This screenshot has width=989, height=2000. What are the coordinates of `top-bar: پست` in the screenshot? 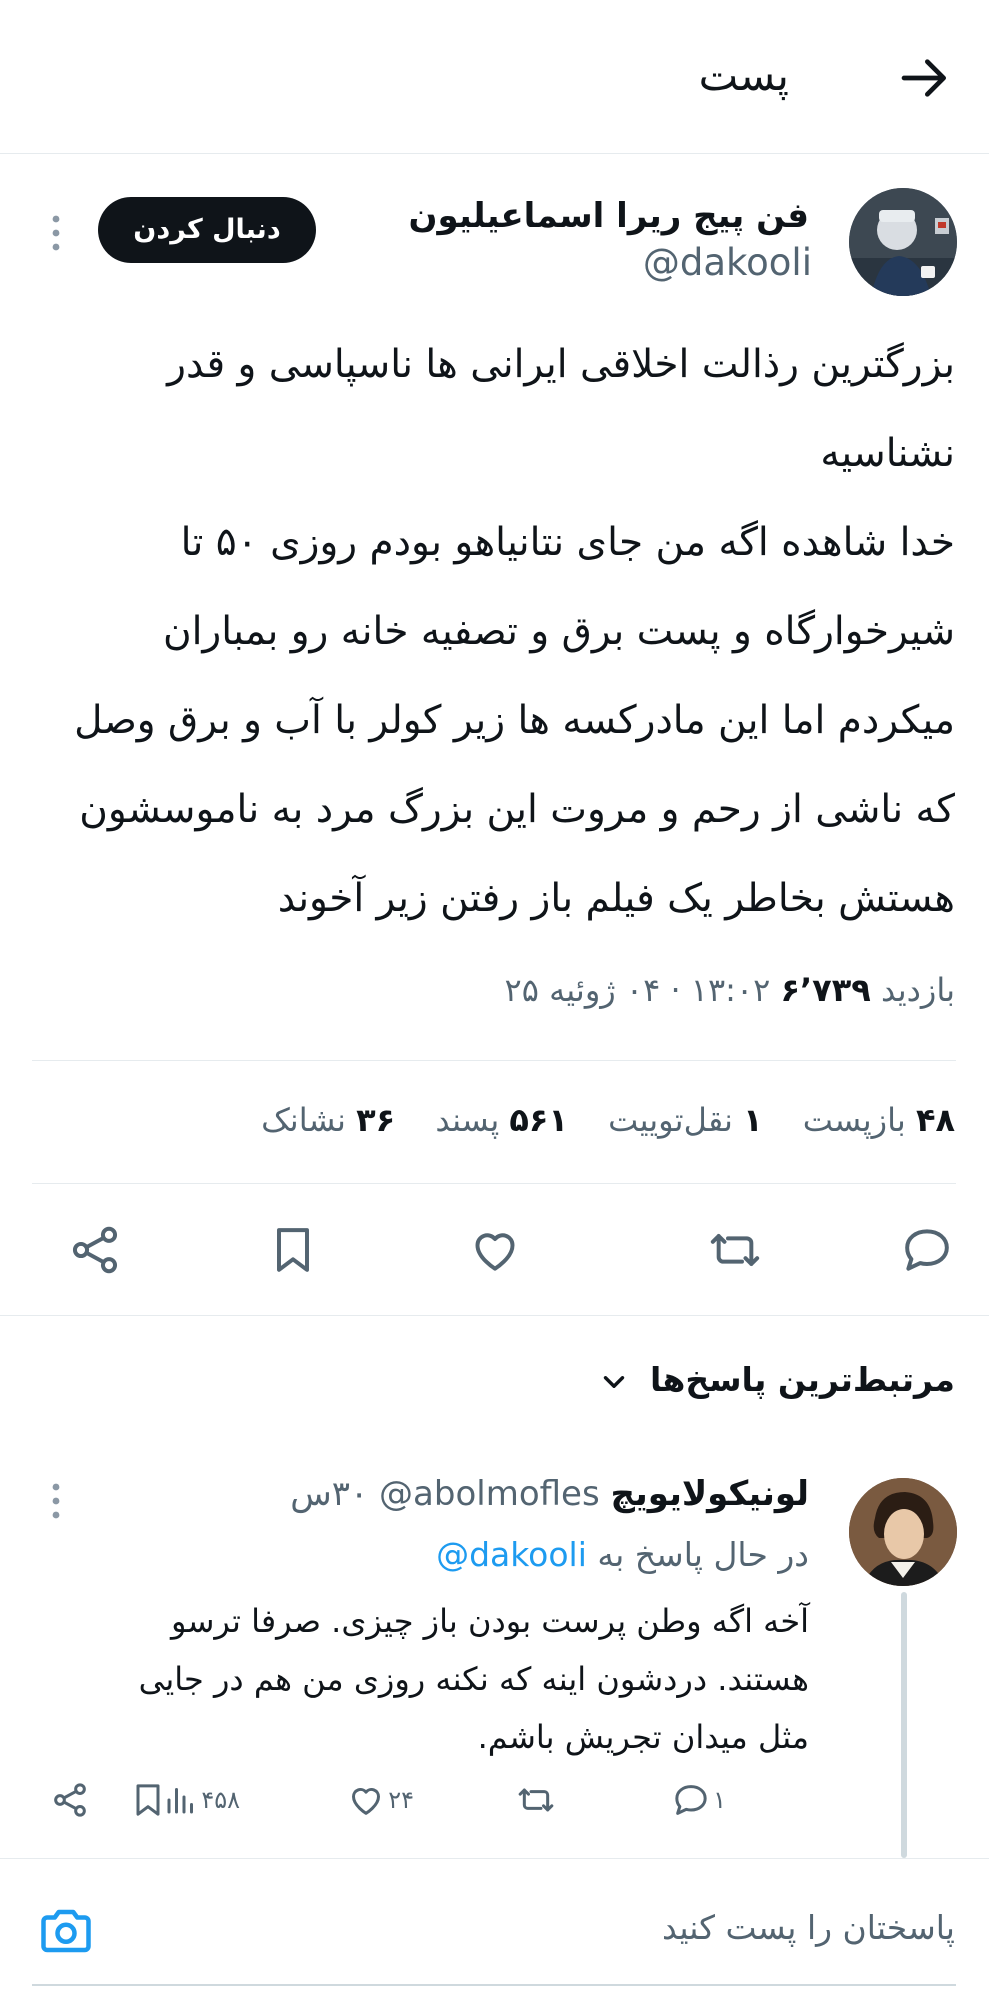 It's located at (494, 77).